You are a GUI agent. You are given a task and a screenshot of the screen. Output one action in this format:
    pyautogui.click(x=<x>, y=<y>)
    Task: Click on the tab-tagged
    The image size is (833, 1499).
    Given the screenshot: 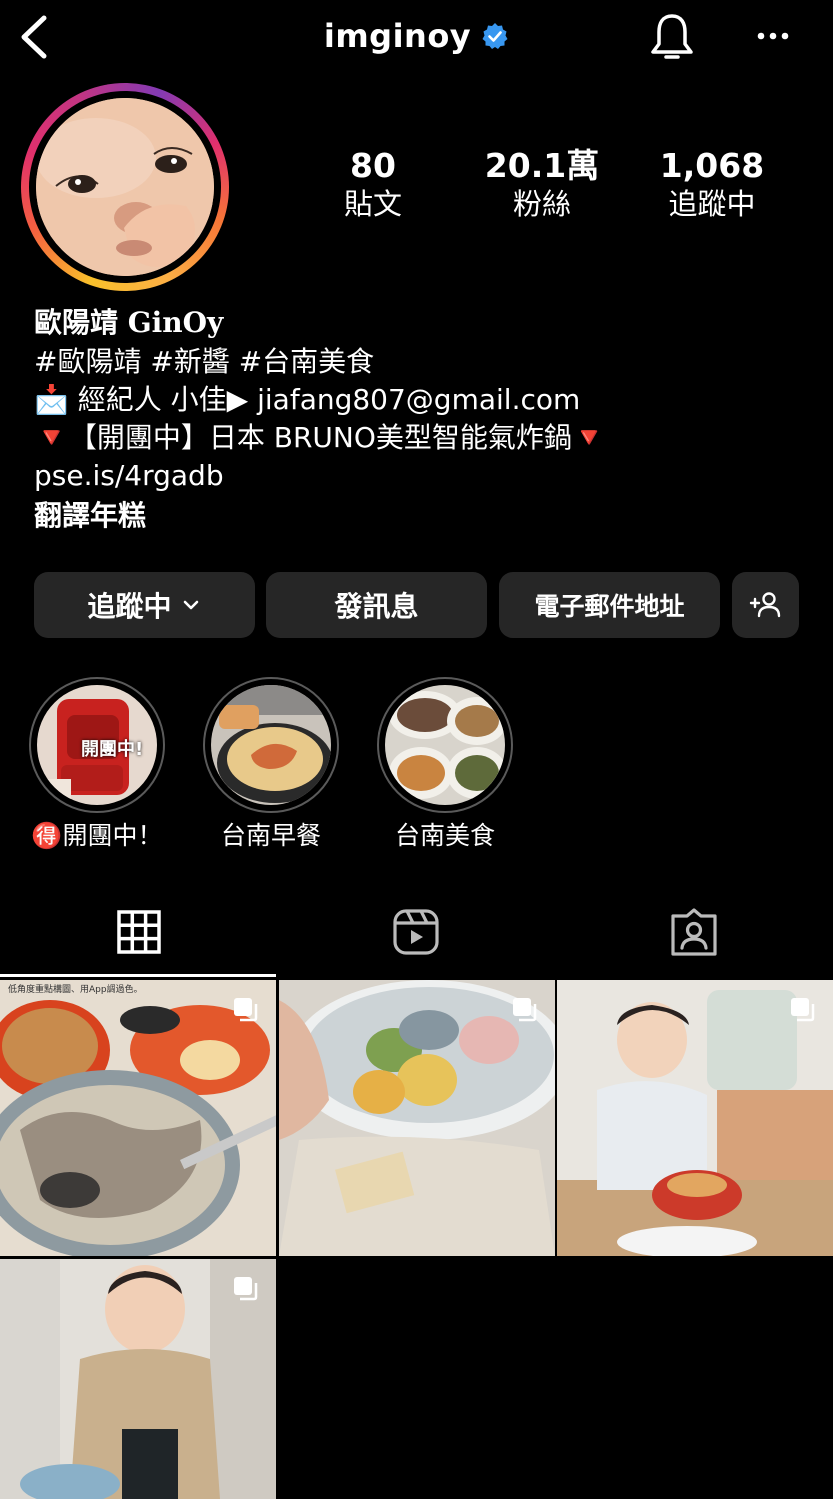 What is the action you would take?
    pyautogui.click(x=694, y=932)
    